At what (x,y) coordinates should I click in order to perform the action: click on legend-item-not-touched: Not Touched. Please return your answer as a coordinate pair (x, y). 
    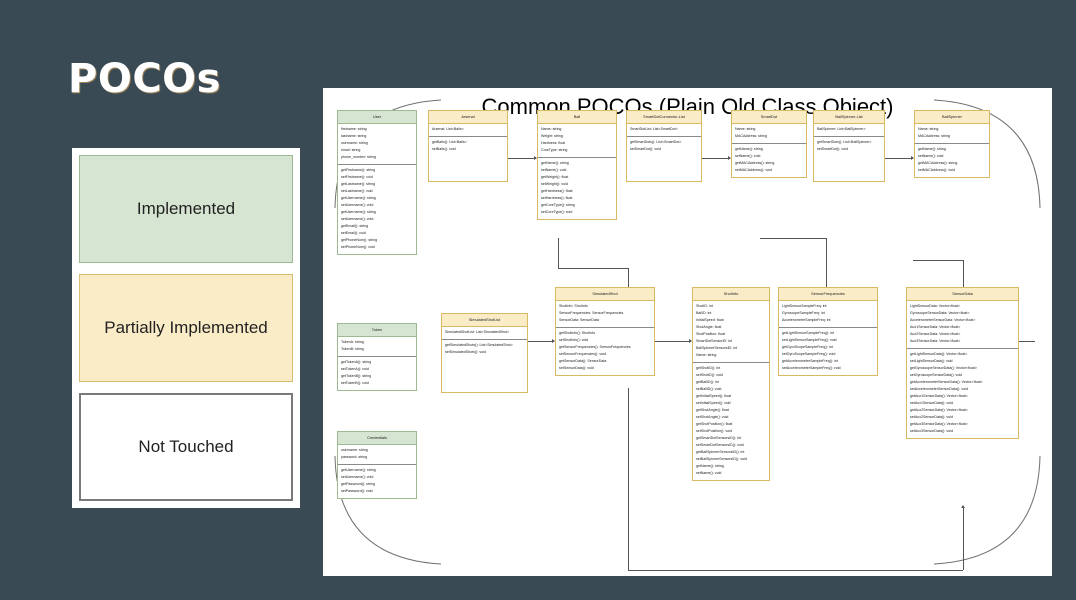
    Looking at the image, I should click on (186, 447).